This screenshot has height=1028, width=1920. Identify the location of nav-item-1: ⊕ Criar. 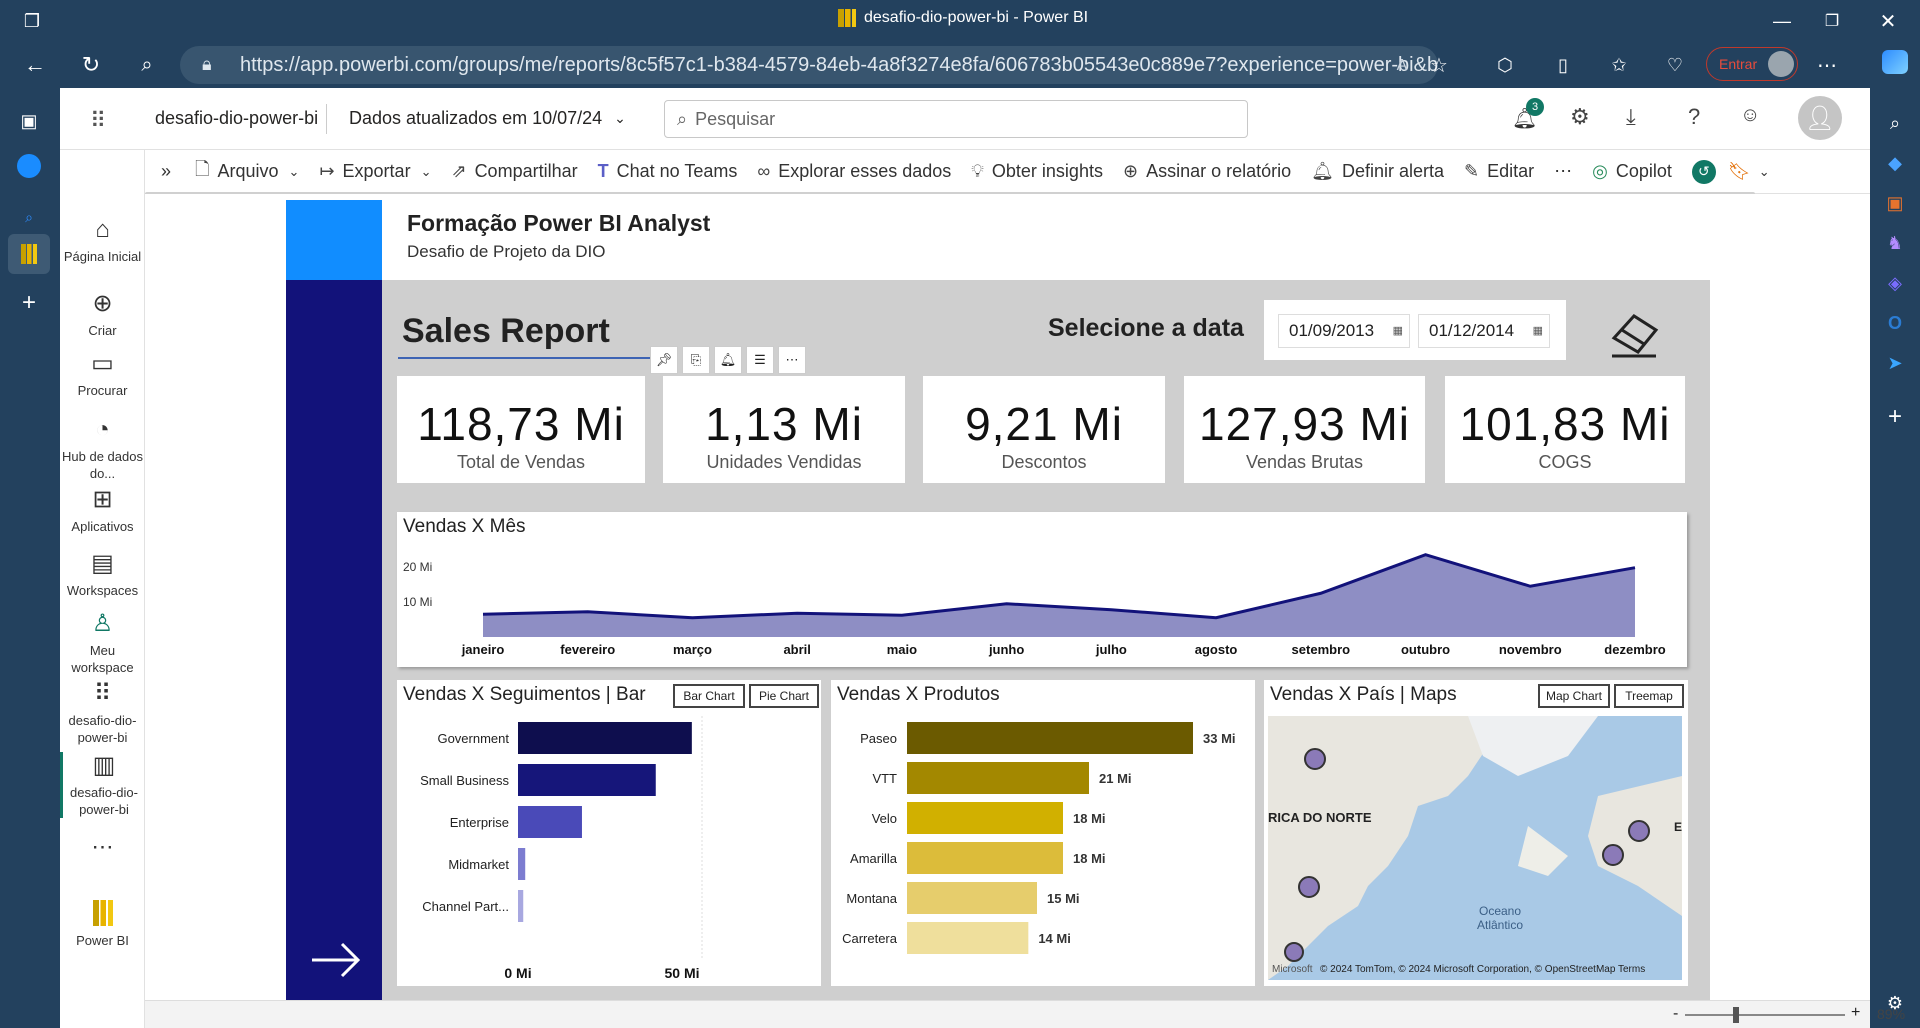
(102, 314).